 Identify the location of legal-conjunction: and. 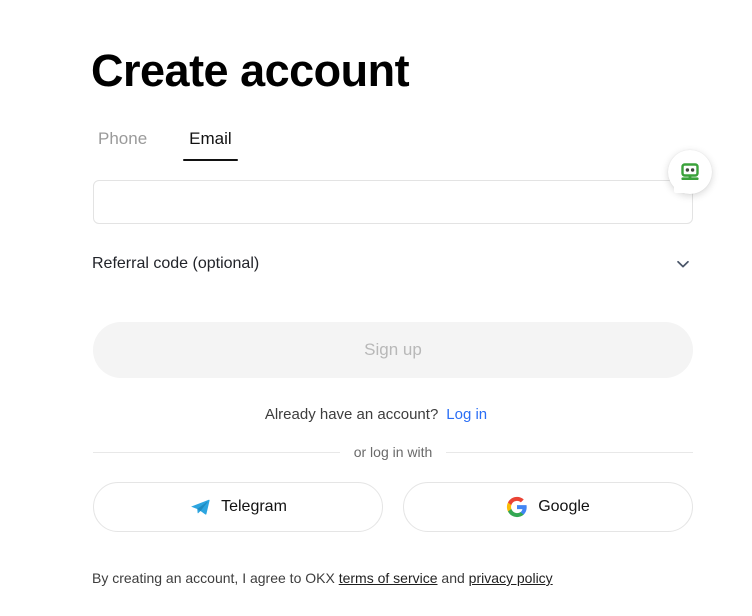
(453, 578).